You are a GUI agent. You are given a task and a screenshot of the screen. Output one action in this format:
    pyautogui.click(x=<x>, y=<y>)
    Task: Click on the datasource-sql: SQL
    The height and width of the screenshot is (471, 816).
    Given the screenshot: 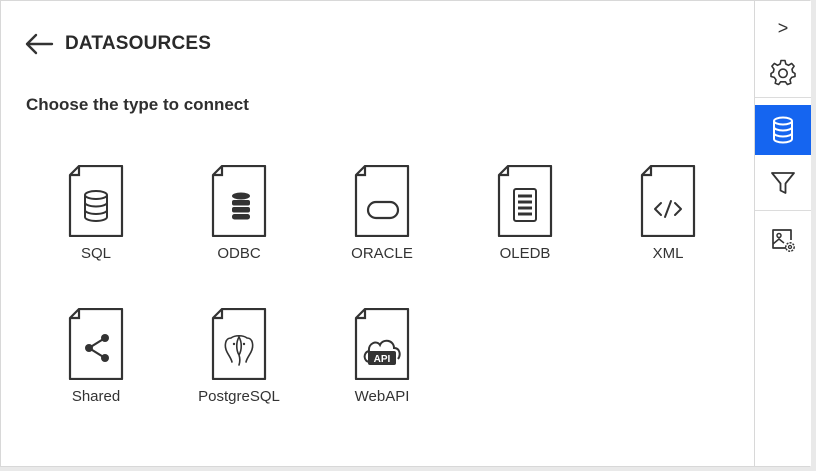 What is the action you would take?
    pyautogui.click(x=96, y=220)
    